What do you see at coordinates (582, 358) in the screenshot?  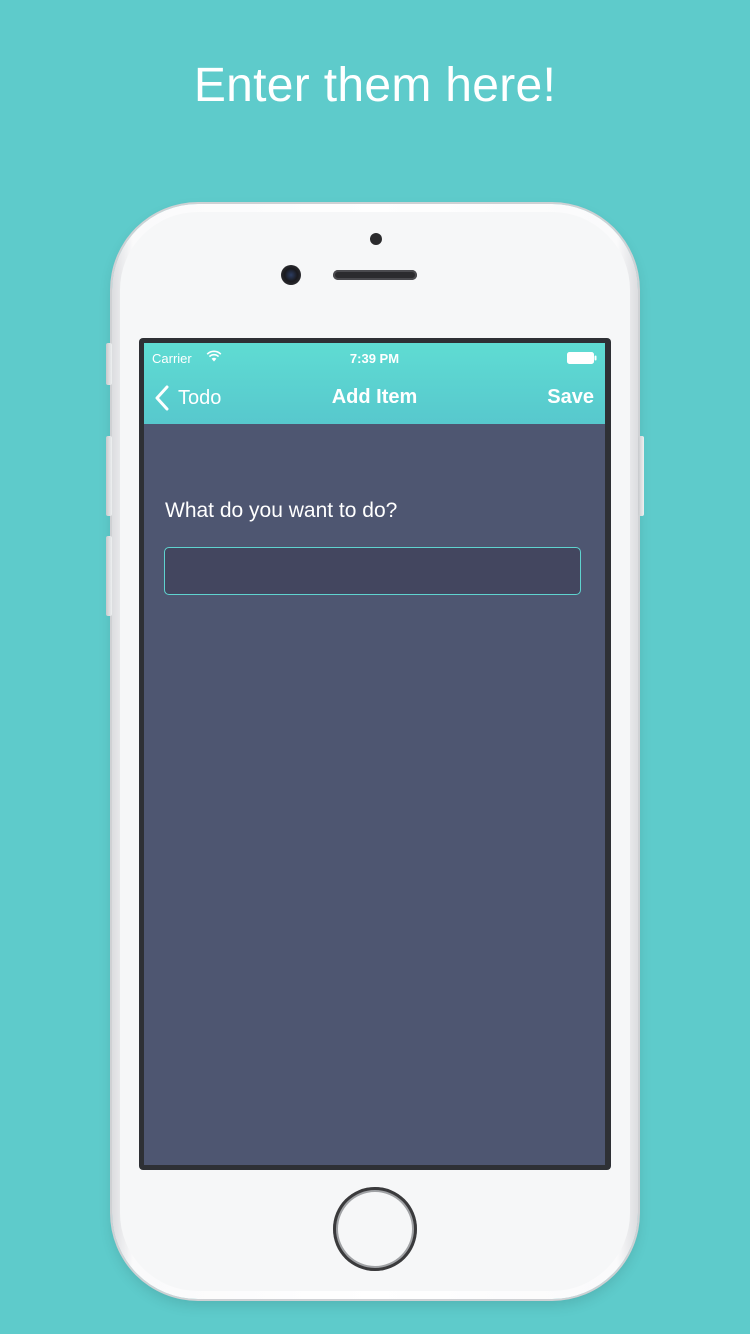 I see `battery-icon` at bounding box center [582, 358].